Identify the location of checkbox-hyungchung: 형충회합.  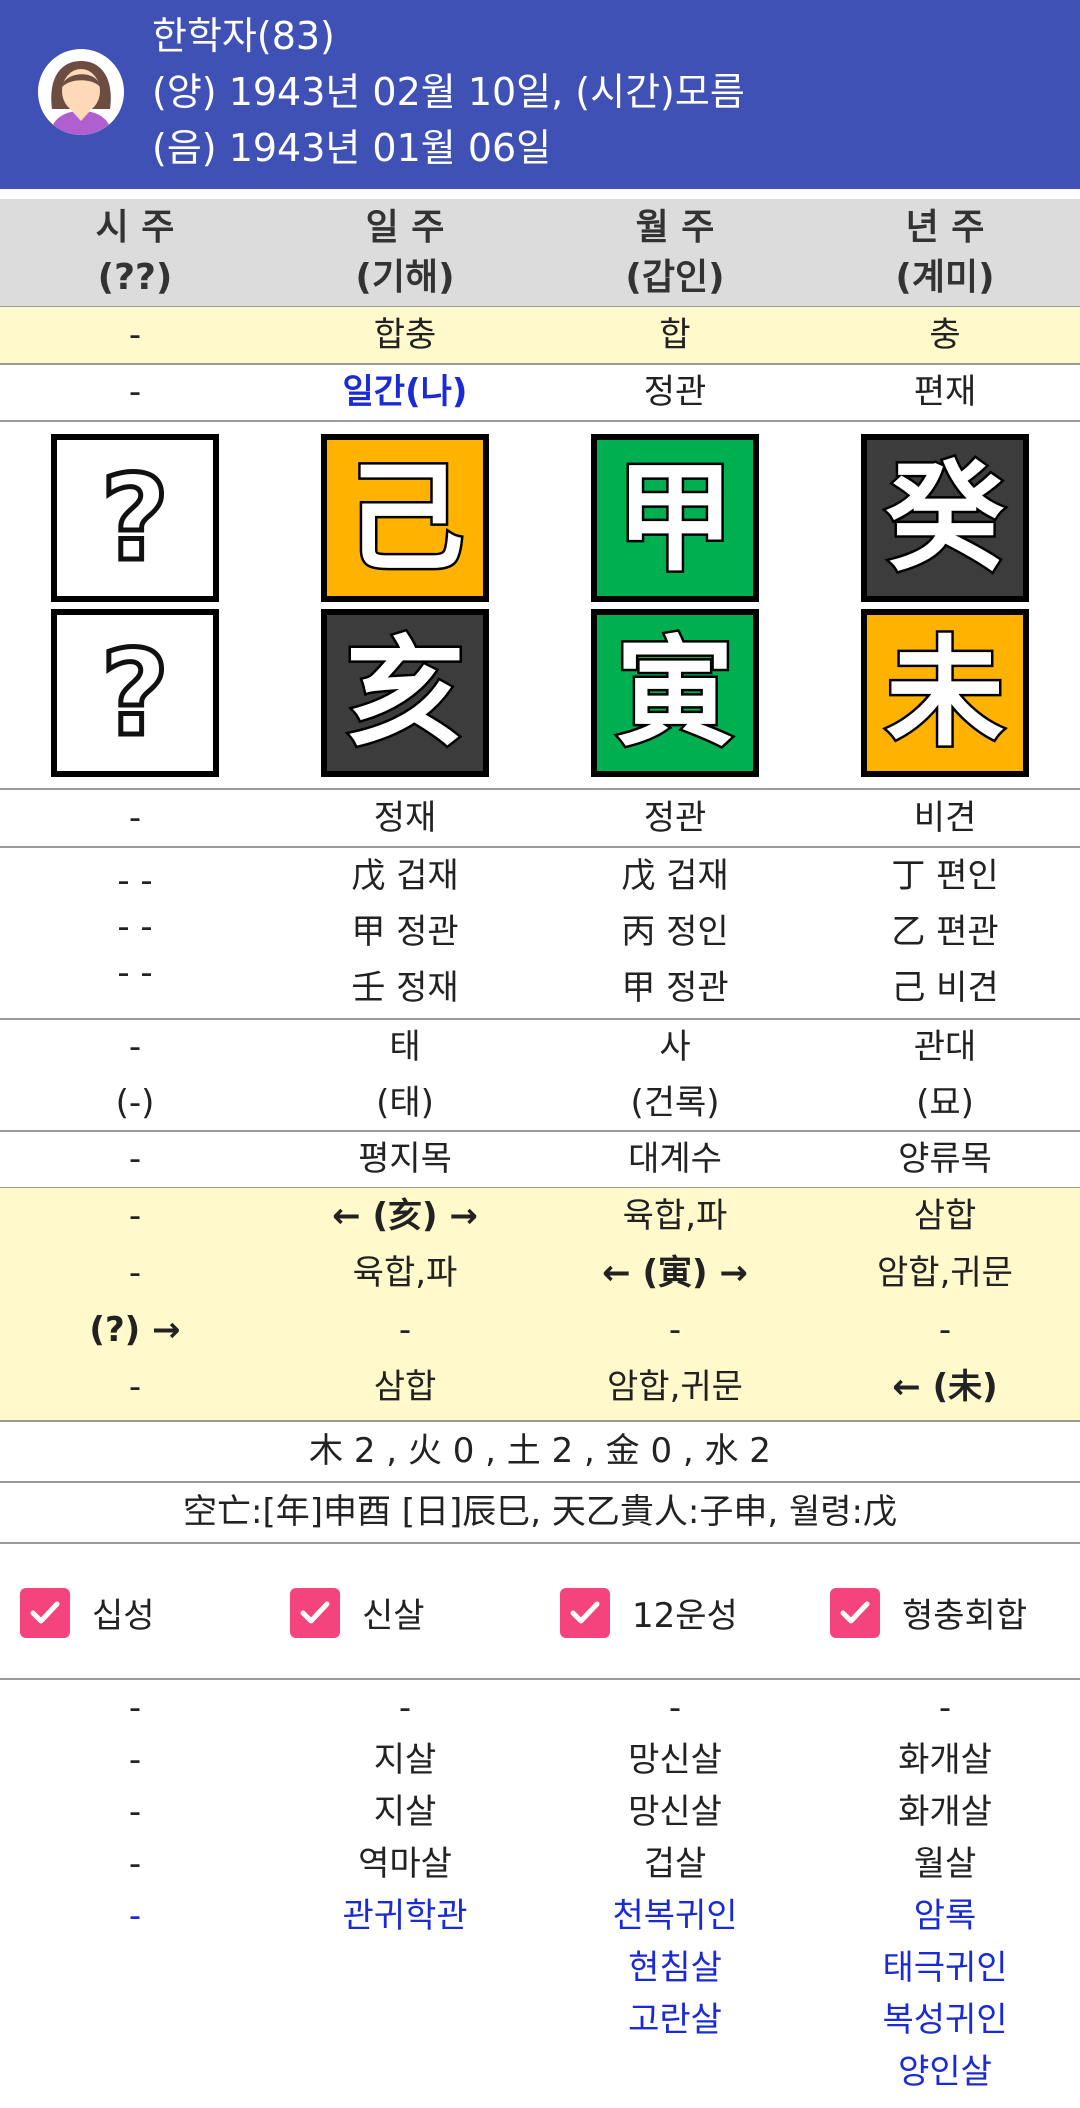
(945, 1612).